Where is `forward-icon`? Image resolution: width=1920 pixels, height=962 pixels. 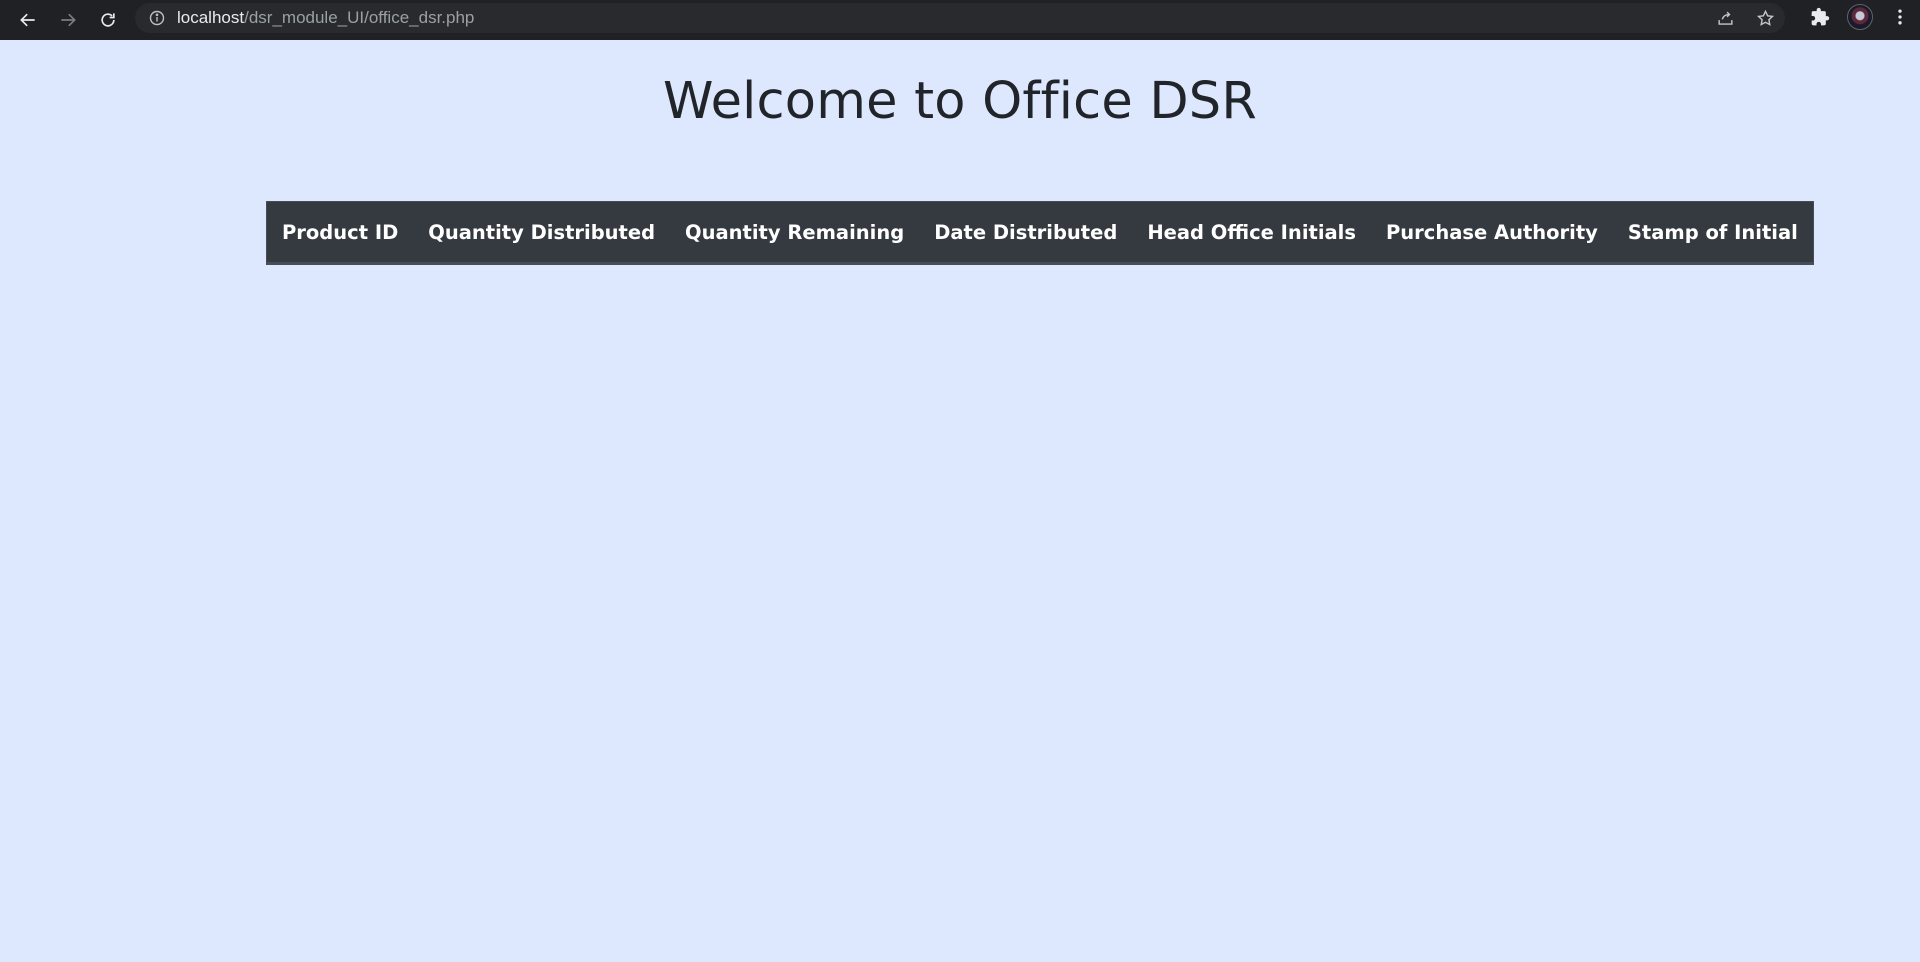 forward-icon is located at coordinates (68, 20).